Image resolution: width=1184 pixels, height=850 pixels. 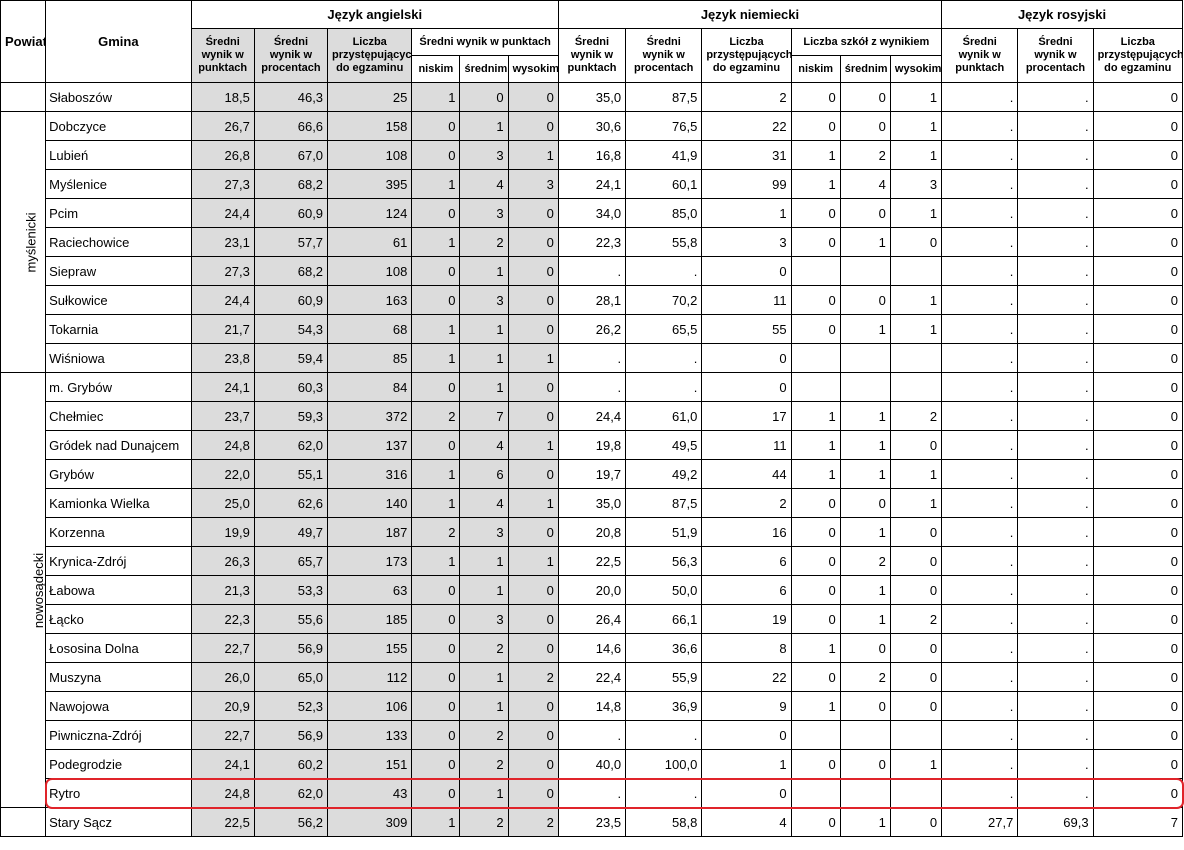 I want to click on header-angielski: Język angielski, so click(x=374, y=14).